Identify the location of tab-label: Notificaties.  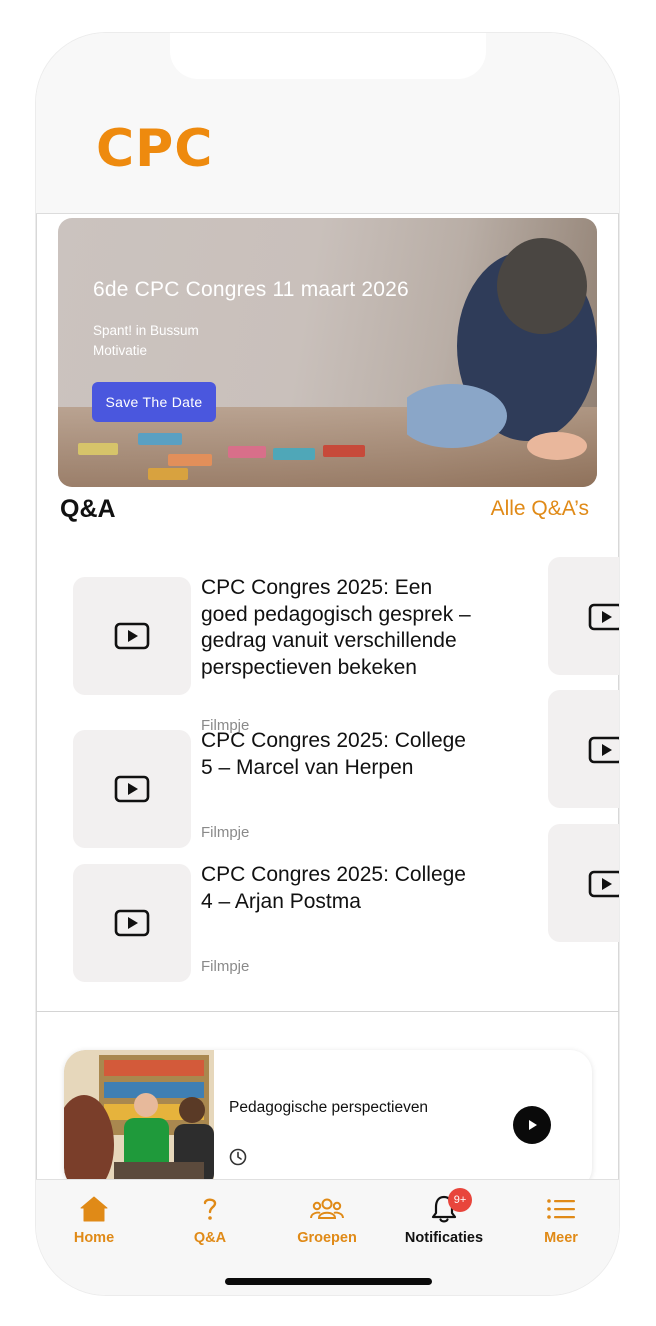
(444, 1238).